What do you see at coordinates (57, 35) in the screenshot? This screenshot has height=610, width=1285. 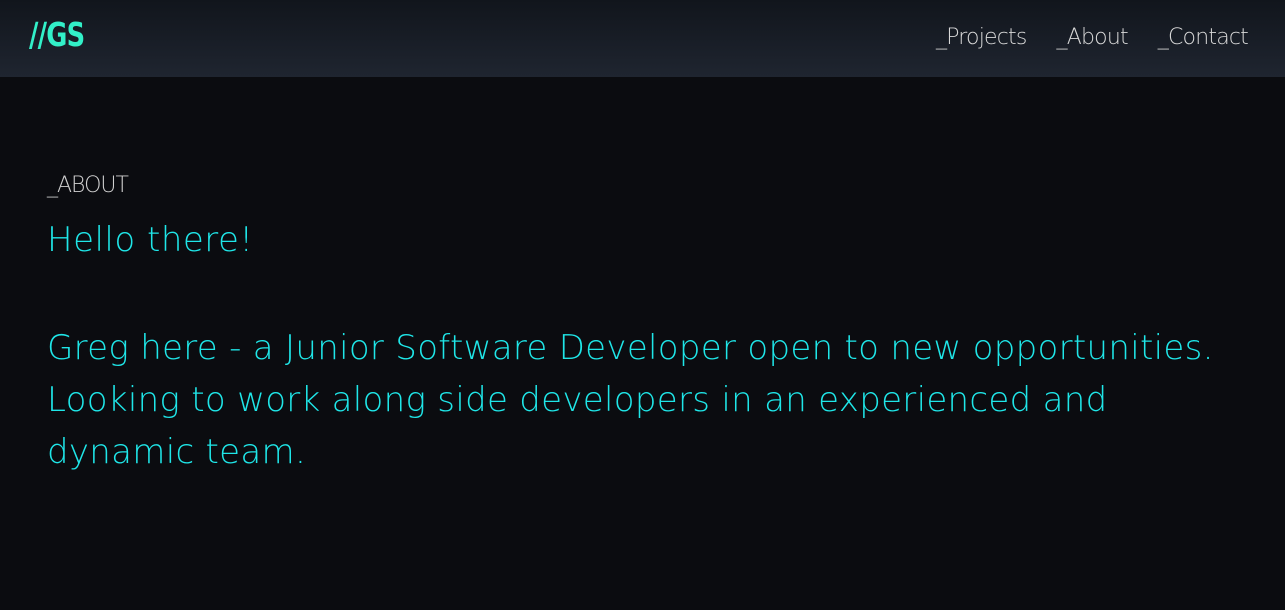 I see `site-logo: //GS` at bounding box center [57, 35].